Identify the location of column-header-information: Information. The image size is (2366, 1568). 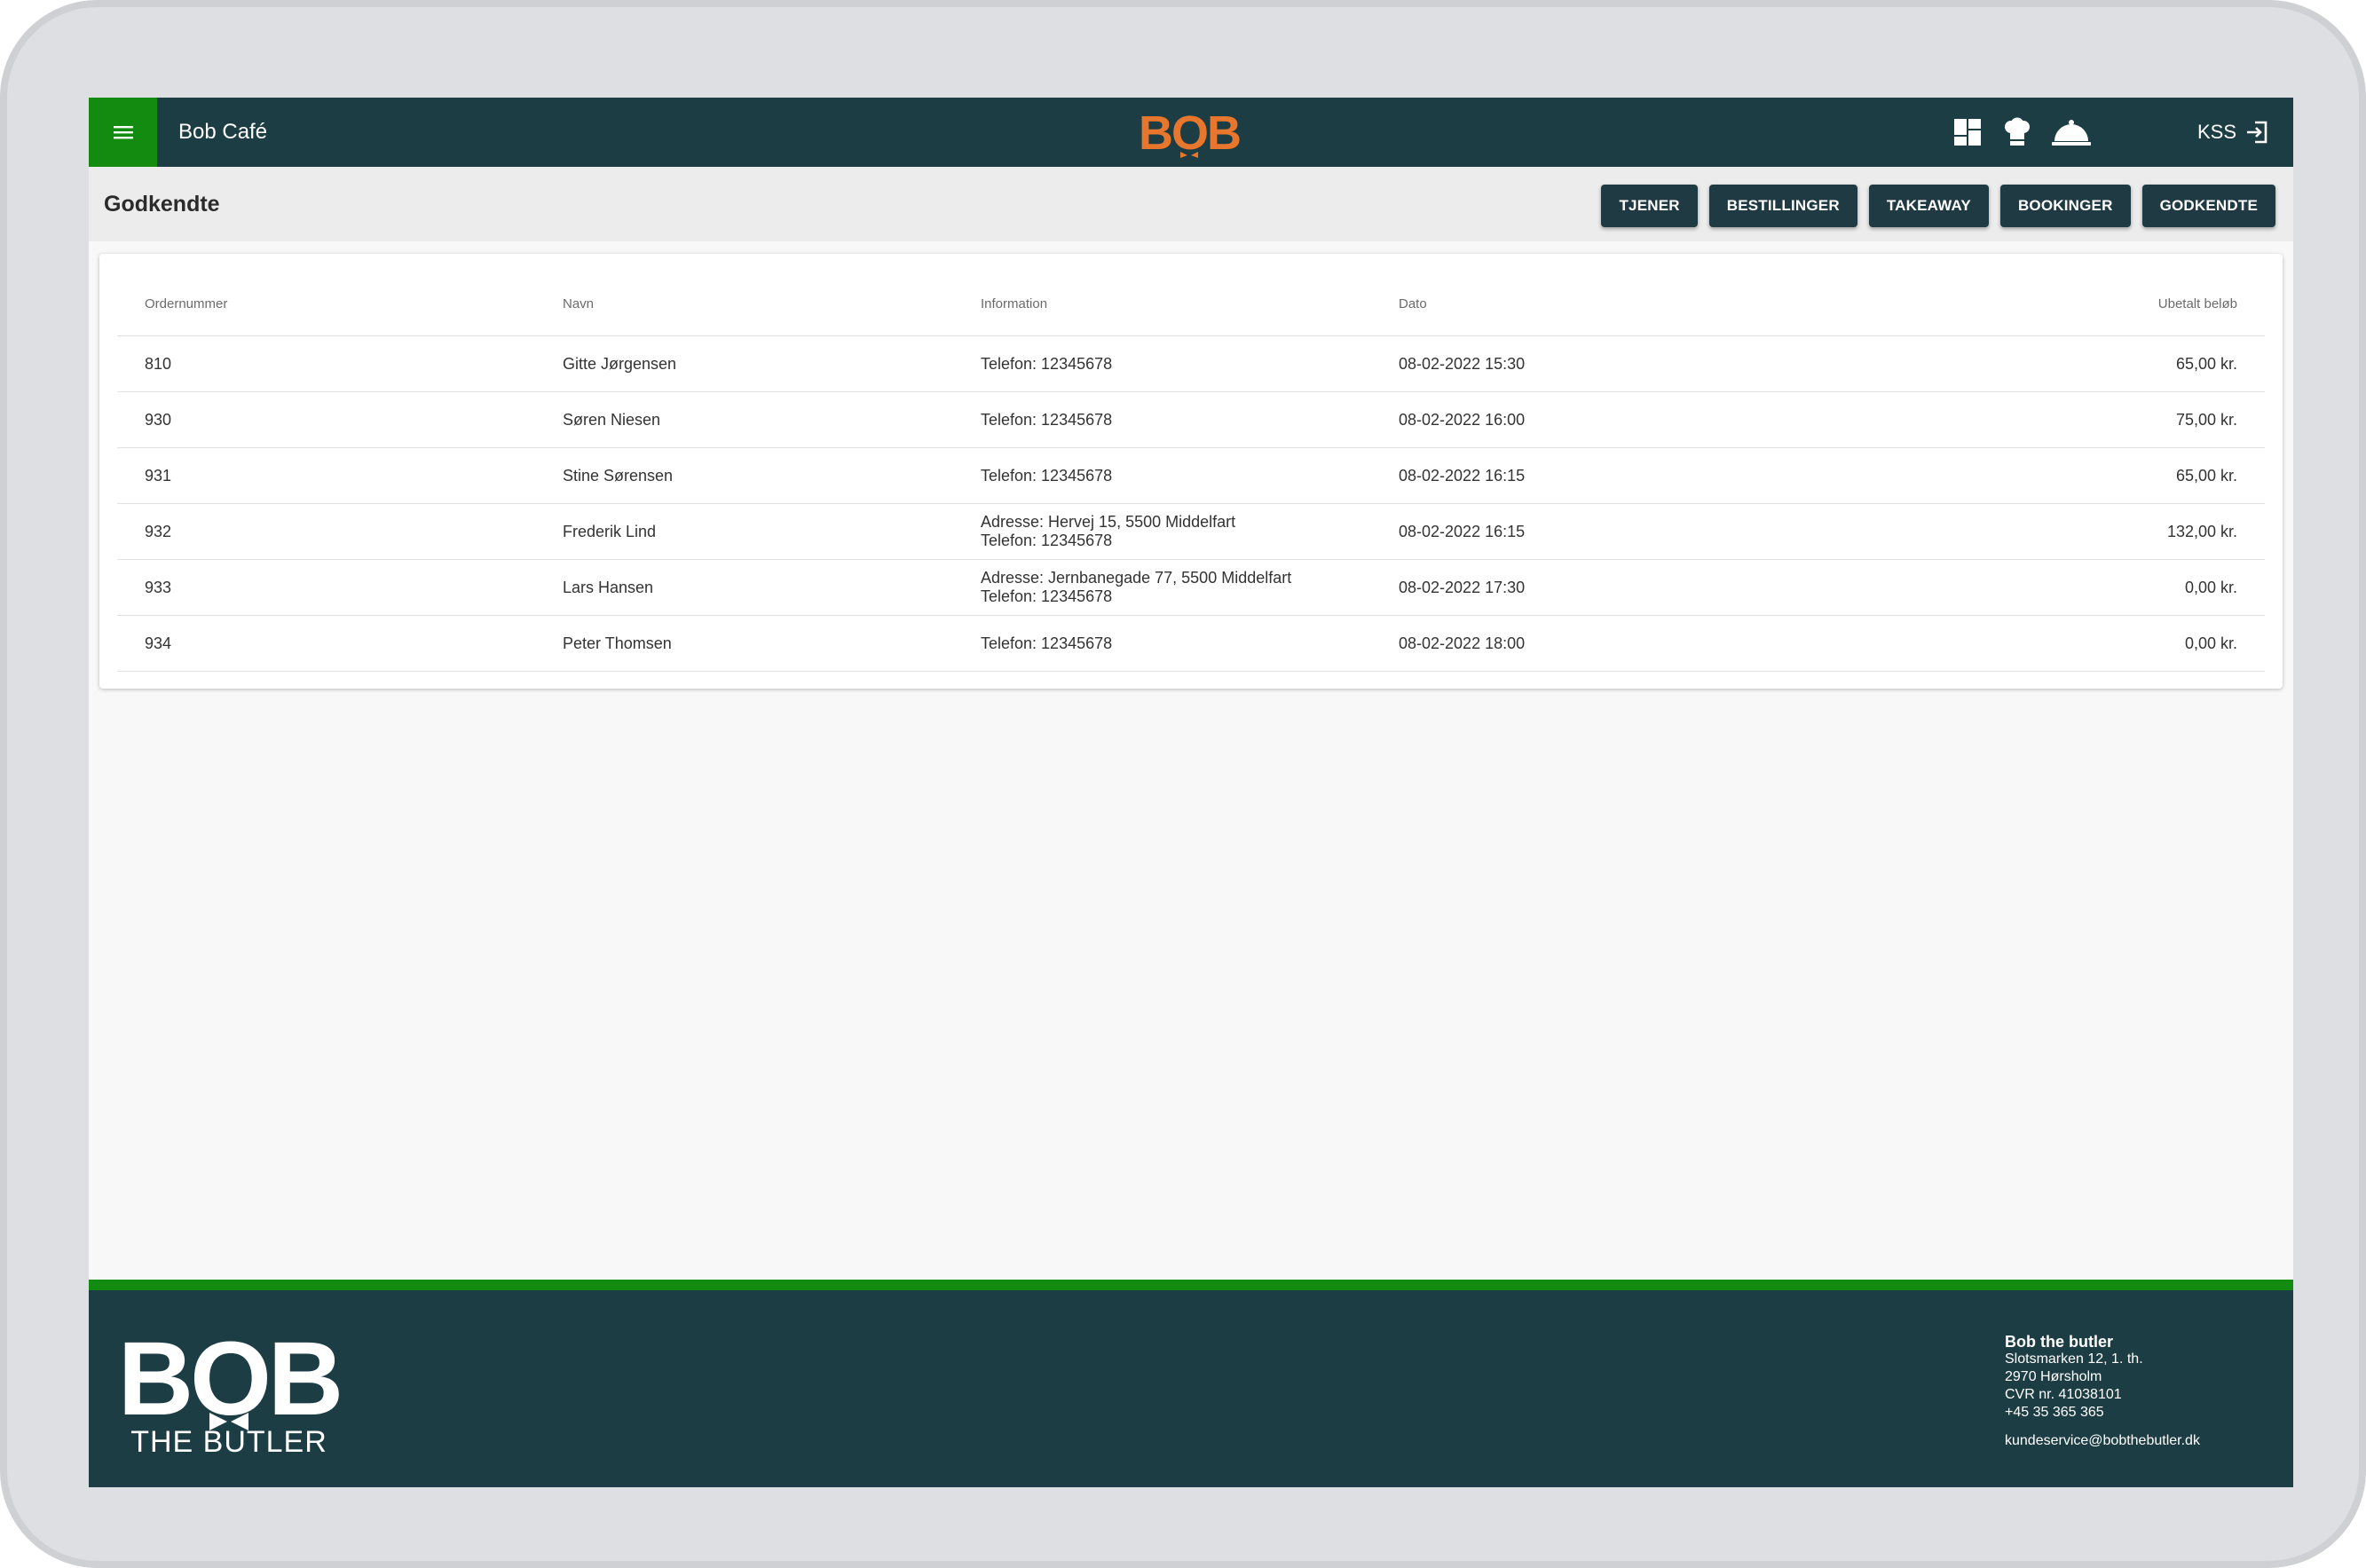
(1162, 304).